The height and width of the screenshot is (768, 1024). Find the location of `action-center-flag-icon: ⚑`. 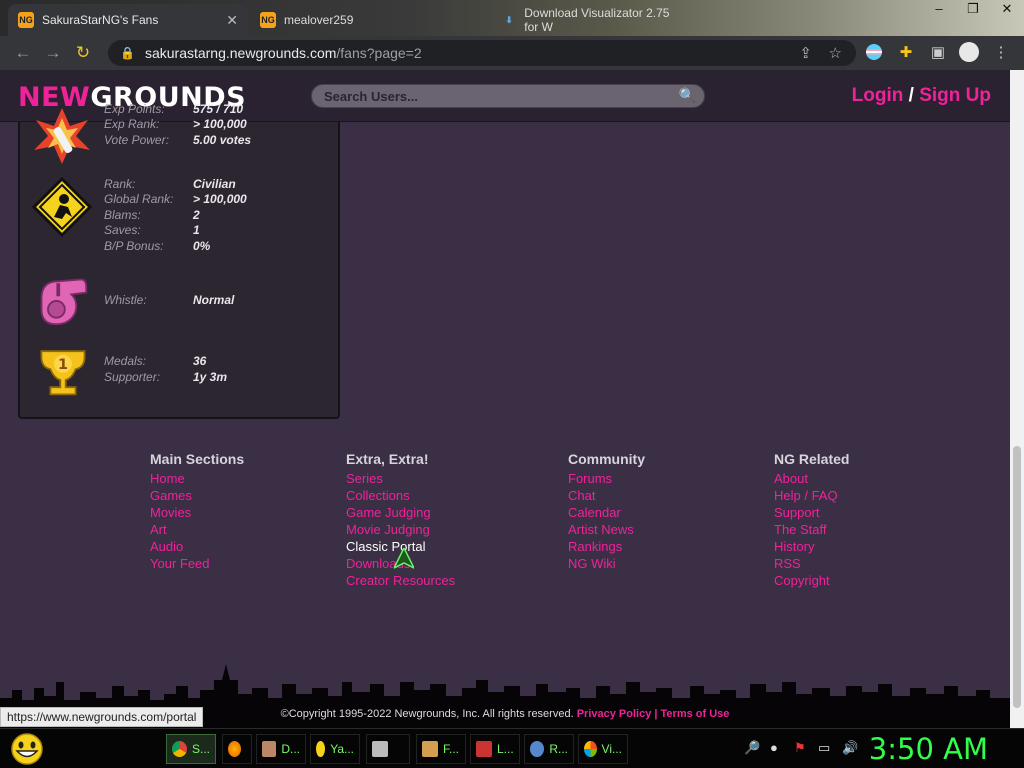

action-center-flag-icon: ⚑ is located at coordinates (800, 748).